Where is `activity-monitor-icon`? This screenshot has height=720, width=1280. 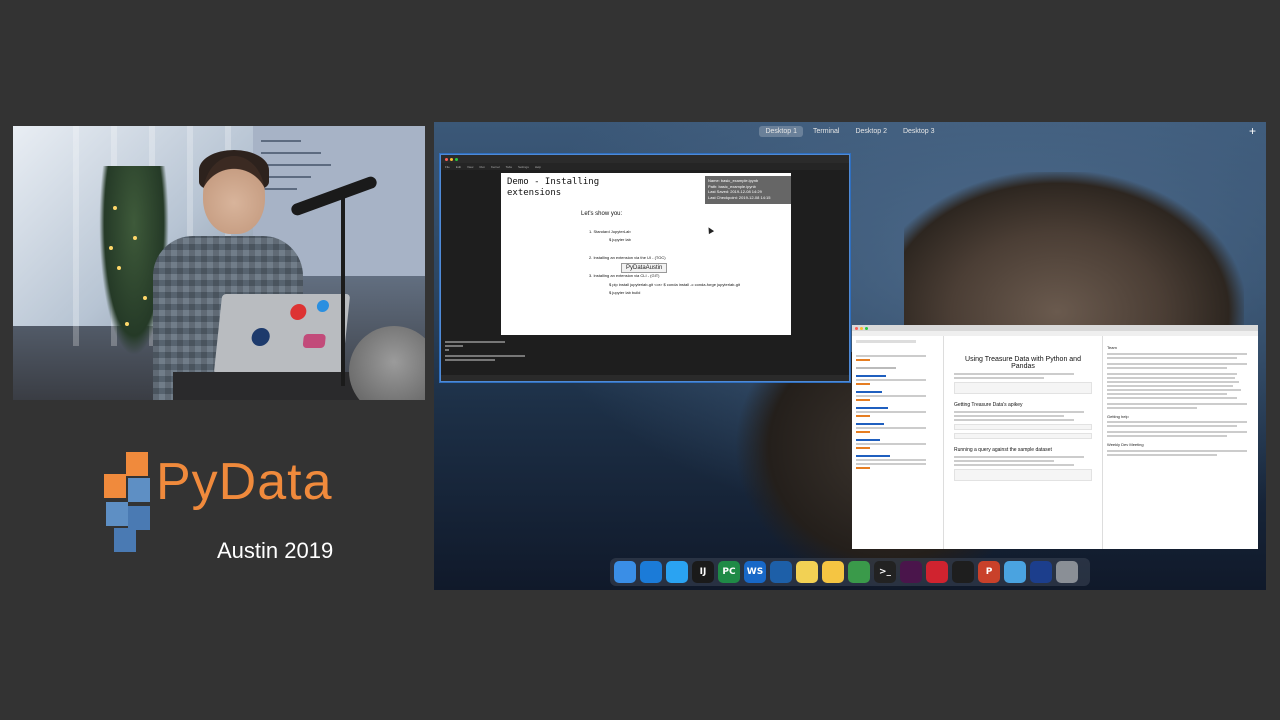 activity-monitor-icon is located at coordinates (963, 572).